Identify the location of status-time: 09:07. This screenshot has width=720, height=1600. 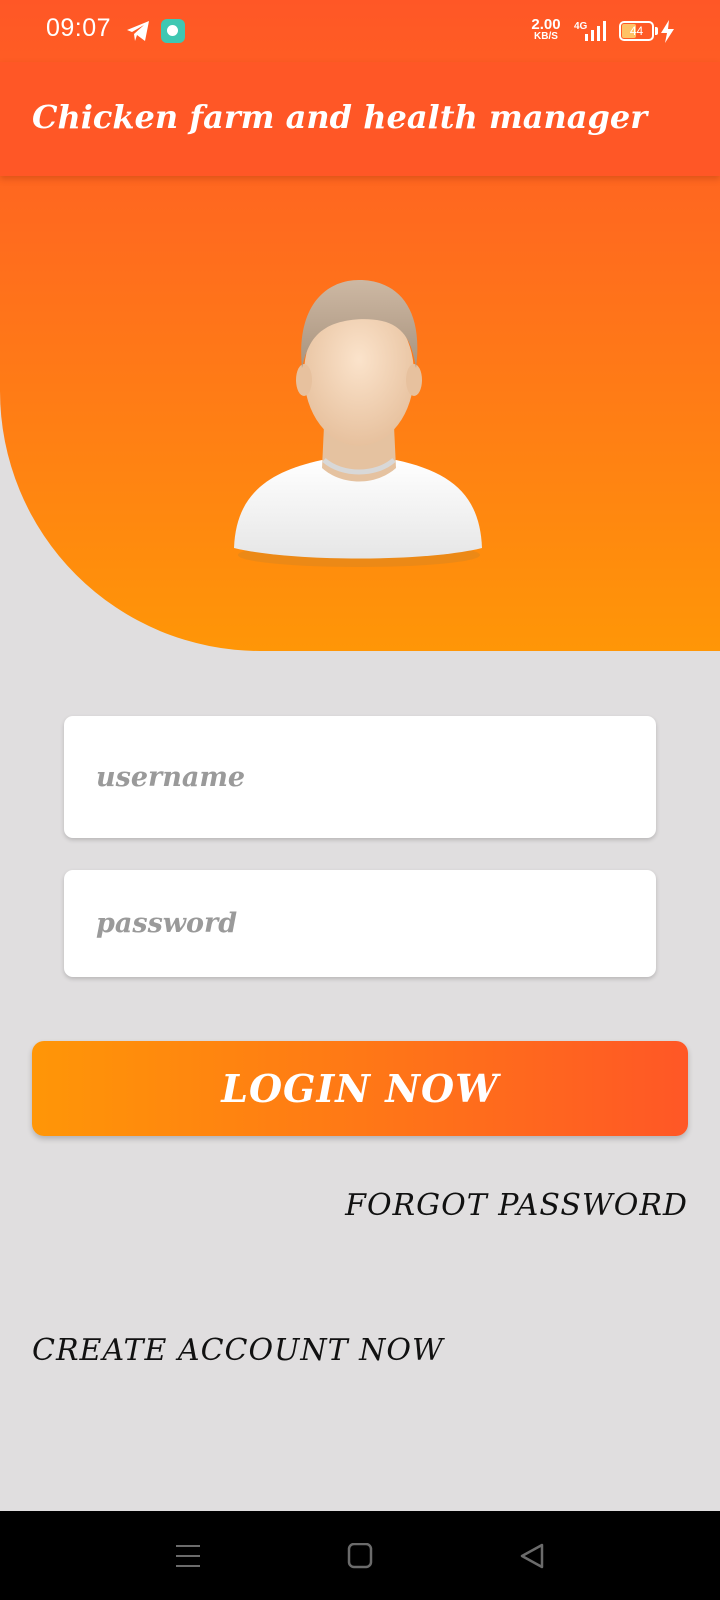
(79, 28).